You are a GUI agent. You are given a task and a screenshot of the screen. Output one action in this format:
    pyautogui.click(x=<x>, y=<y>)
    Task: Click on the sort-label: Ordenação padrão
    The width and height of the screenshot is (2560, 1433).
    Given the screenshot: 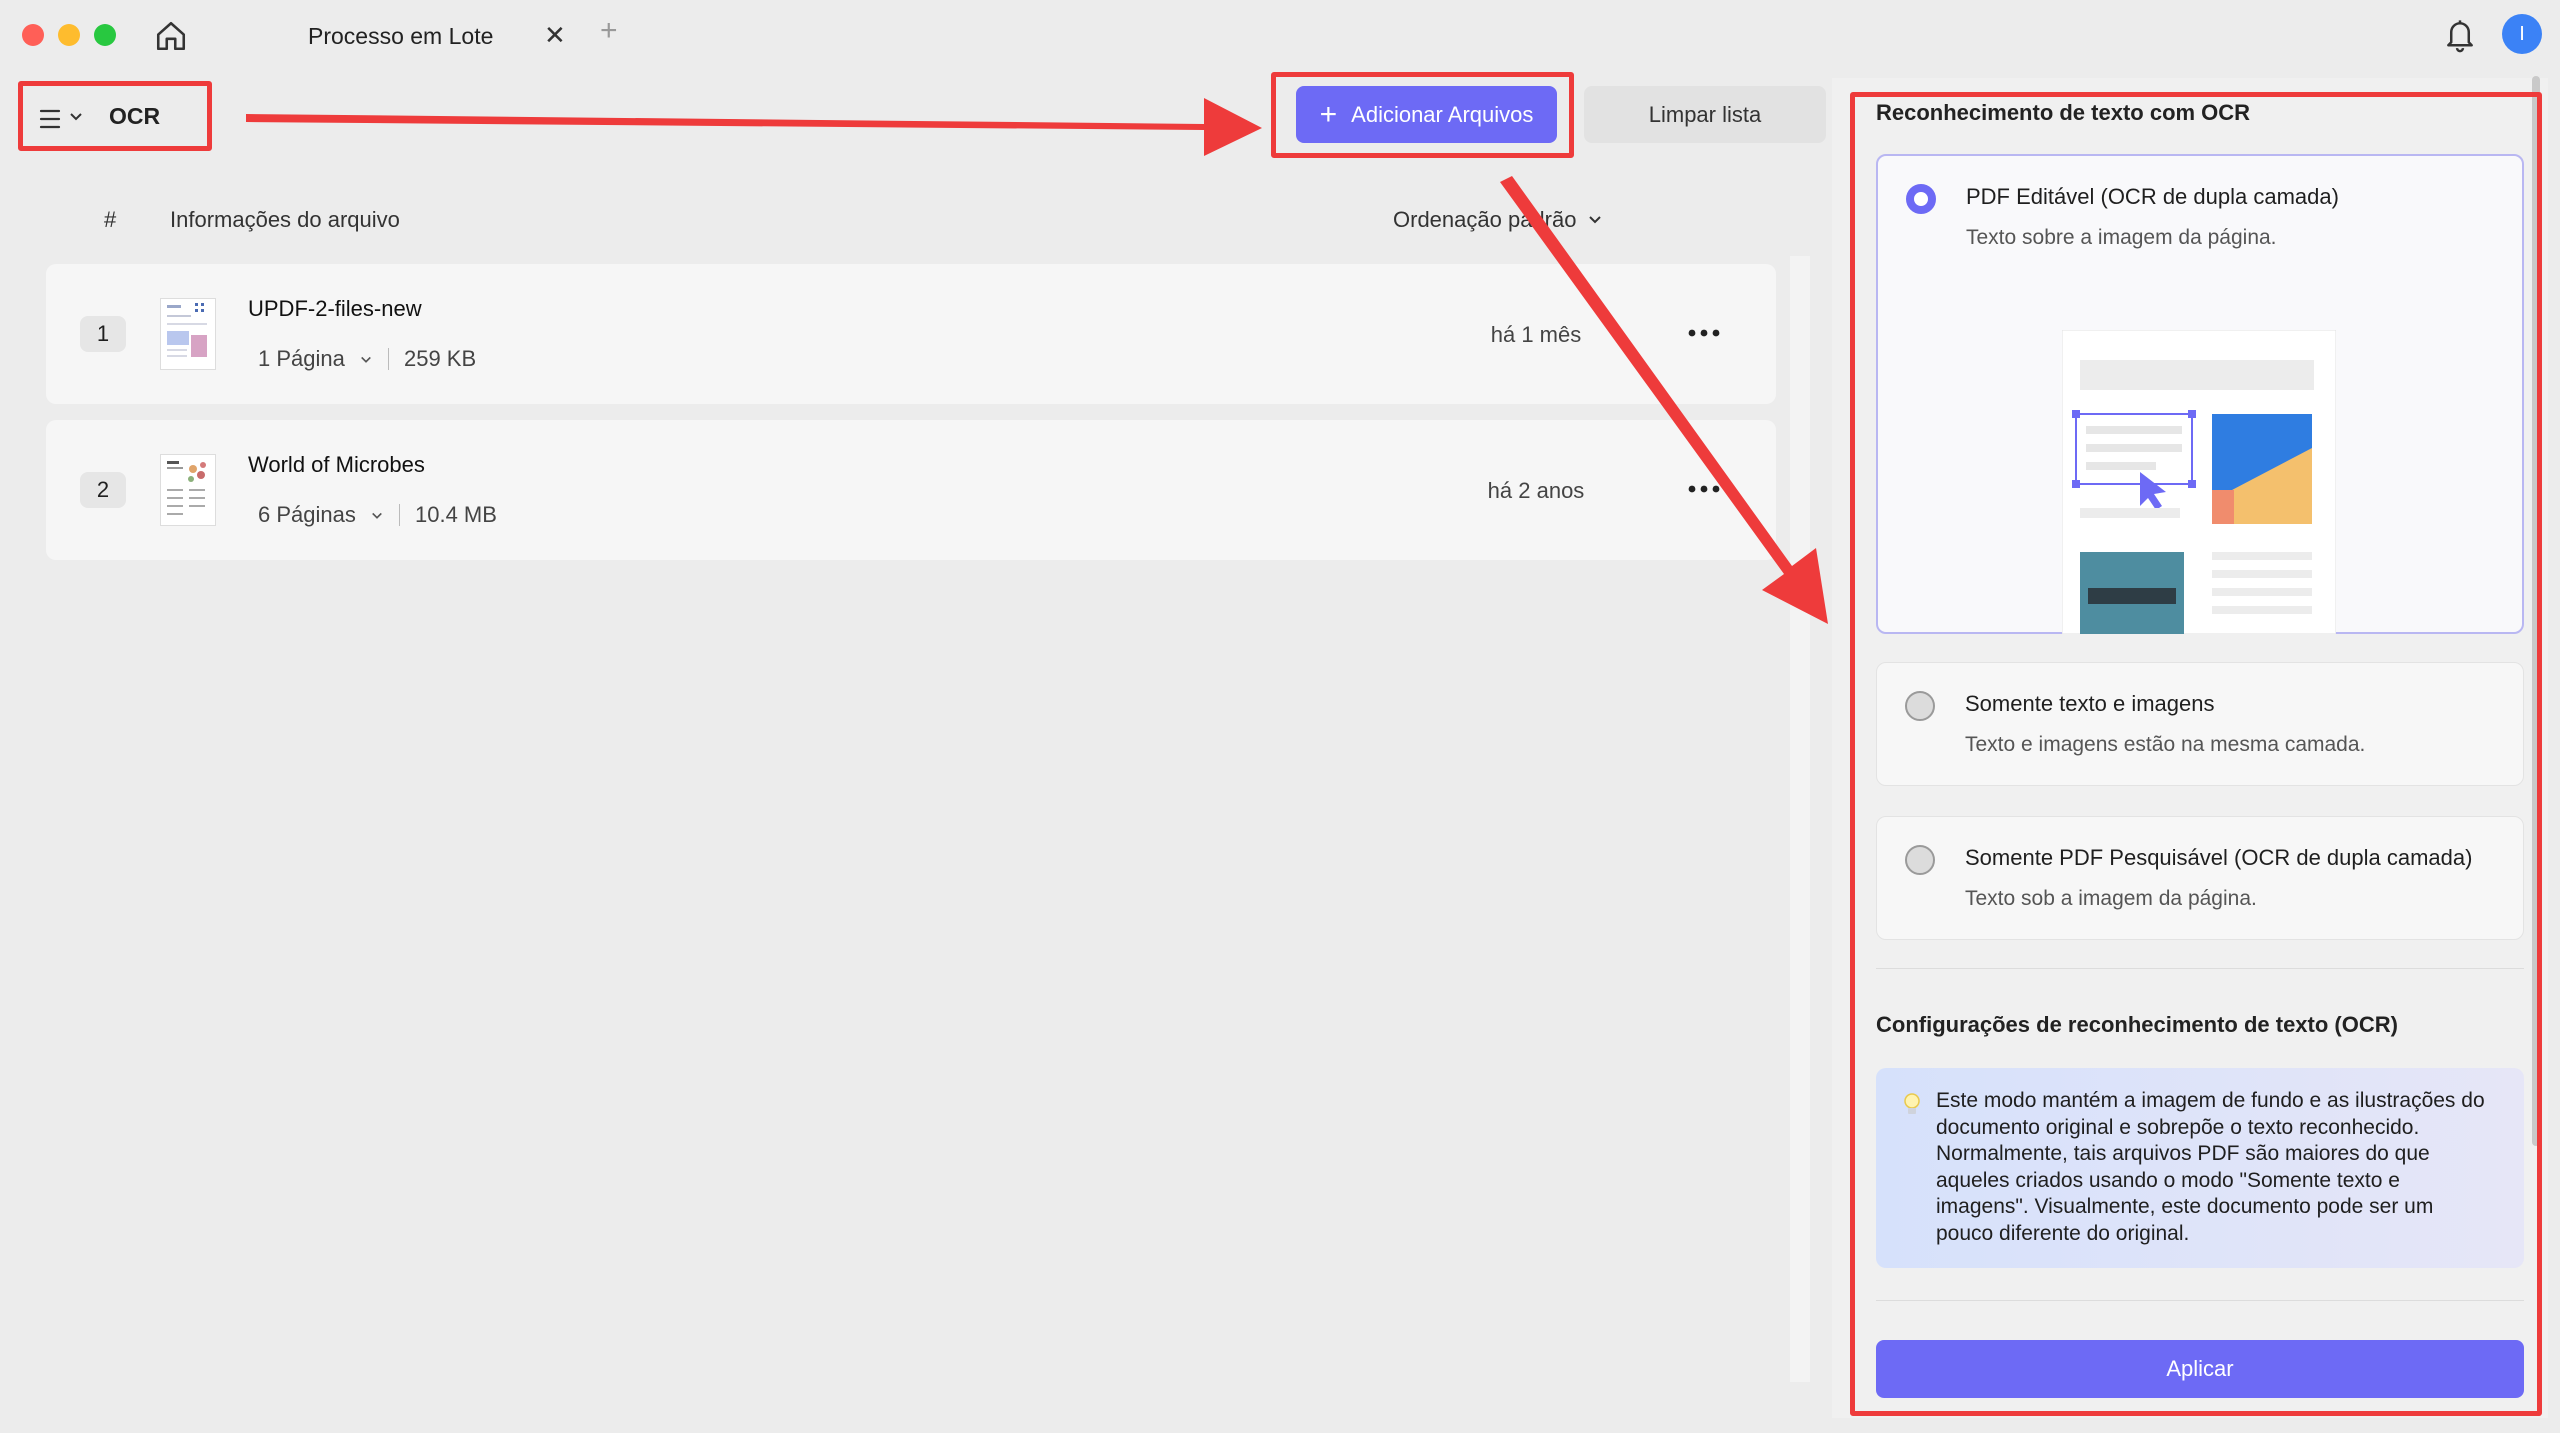 What is the action you would take?
    pyautogui.click(x=1485, y=219)
    